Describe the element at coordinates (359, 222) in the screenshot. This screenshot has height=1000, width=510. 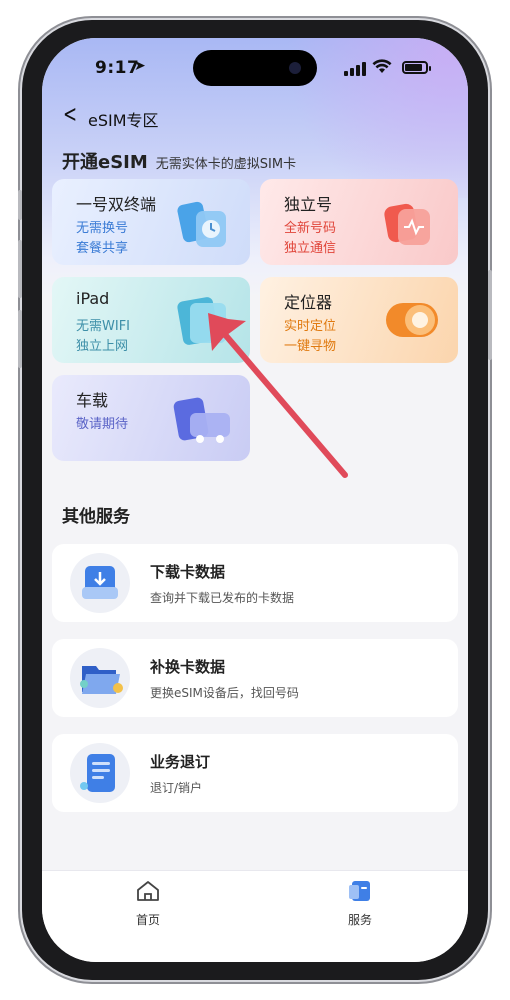
I see `card-independent-number: 独立号 全新号码 独立通信` at that location.